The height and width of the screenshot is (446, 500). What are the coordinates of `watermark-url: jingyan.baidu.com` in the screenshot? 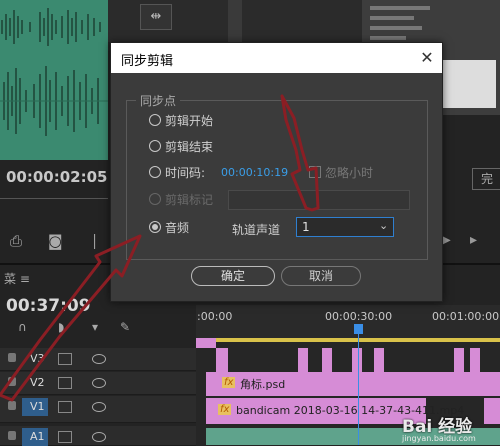 It's located at (439, 438).